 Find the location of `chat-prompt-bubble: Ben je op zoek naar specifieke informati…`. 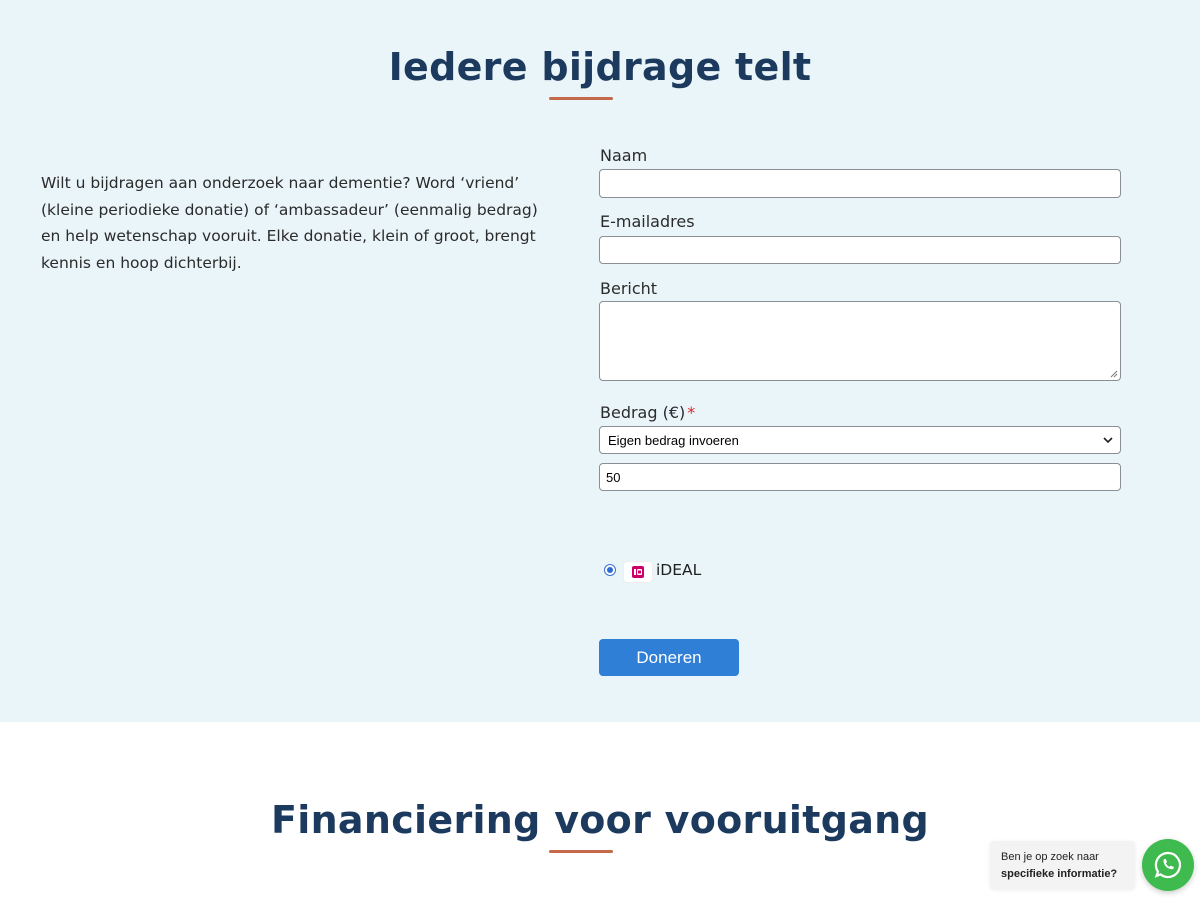

chat-prompt-bubble: Ben je op zoek naar specifieke informati… is located at coordinates (1062, 865).